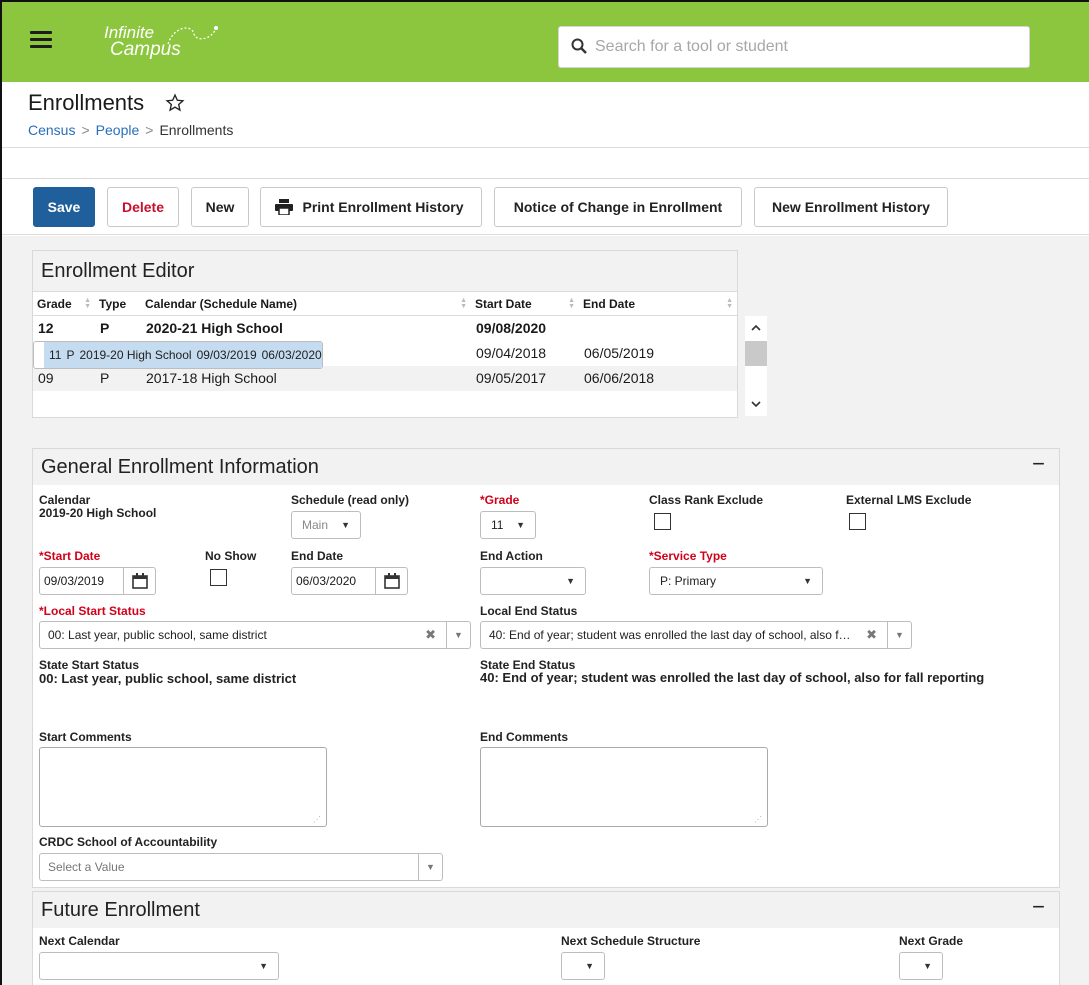 This screenshot has height=985, width=1089. Describe the element at coordinates (51, 130) in the screenshot. I see `breadcrumb-census: Census` at that location.